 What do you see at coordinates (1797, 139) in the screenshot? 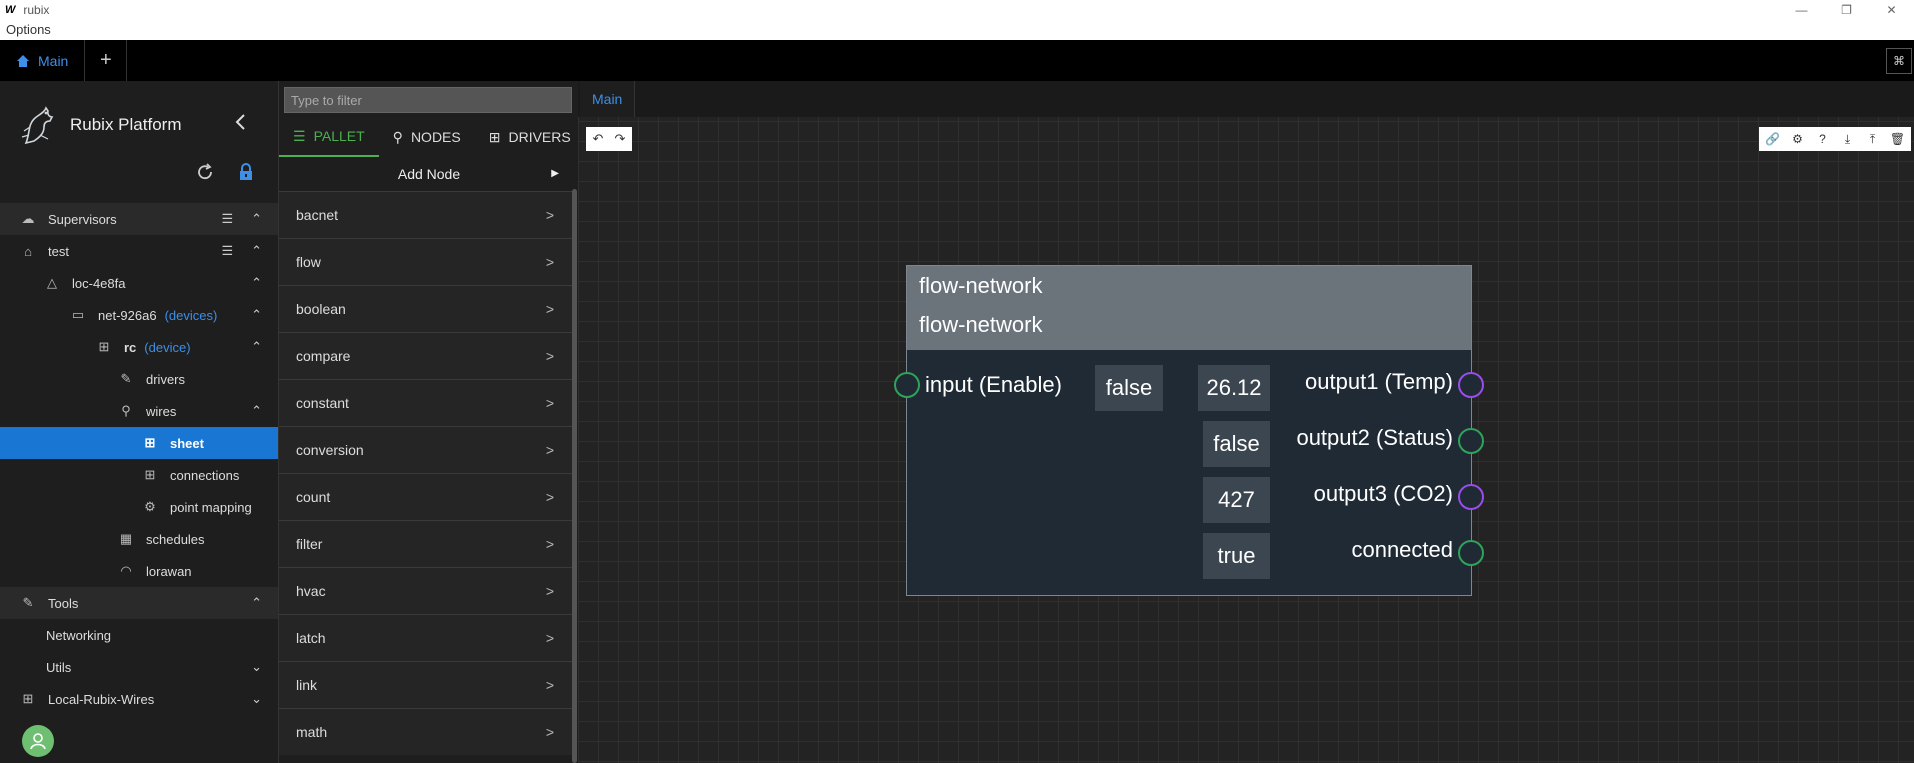
I see `gear-icon: ⚙` at bounding box center [1797, 139].